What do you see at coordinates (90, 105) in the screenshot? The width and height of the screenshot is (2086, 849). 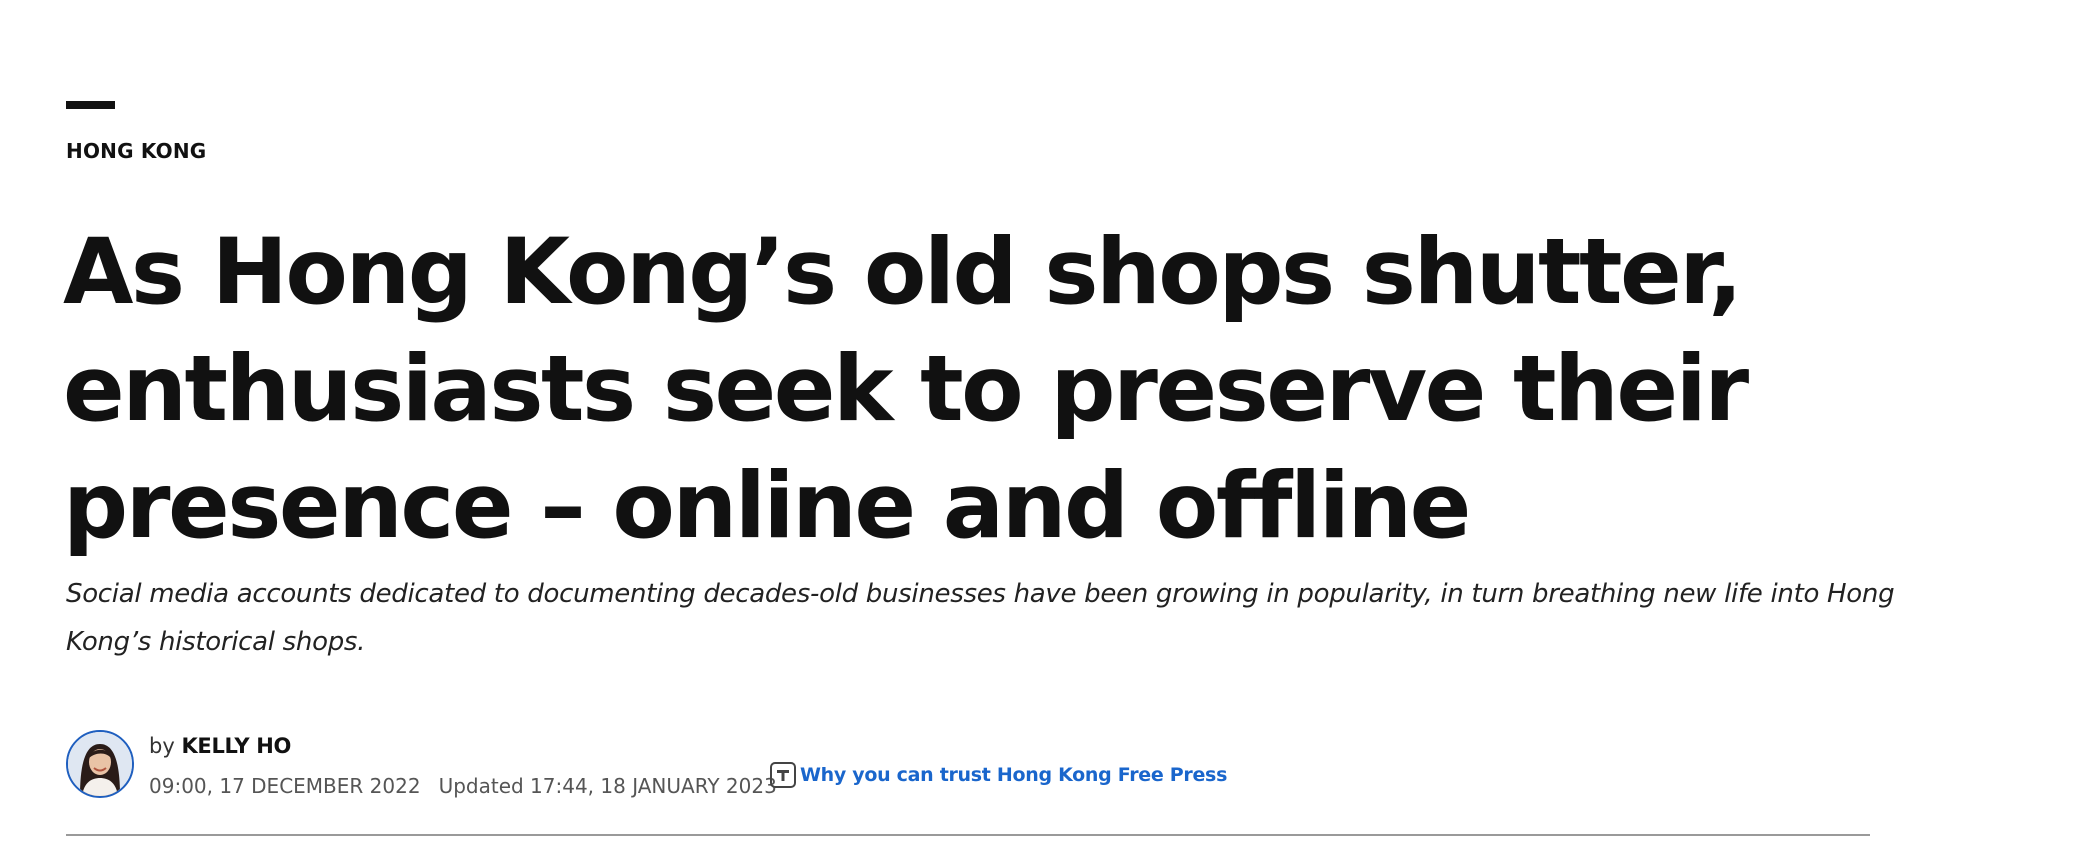 I see `kicker-bar` at bounding box center [90, 105].